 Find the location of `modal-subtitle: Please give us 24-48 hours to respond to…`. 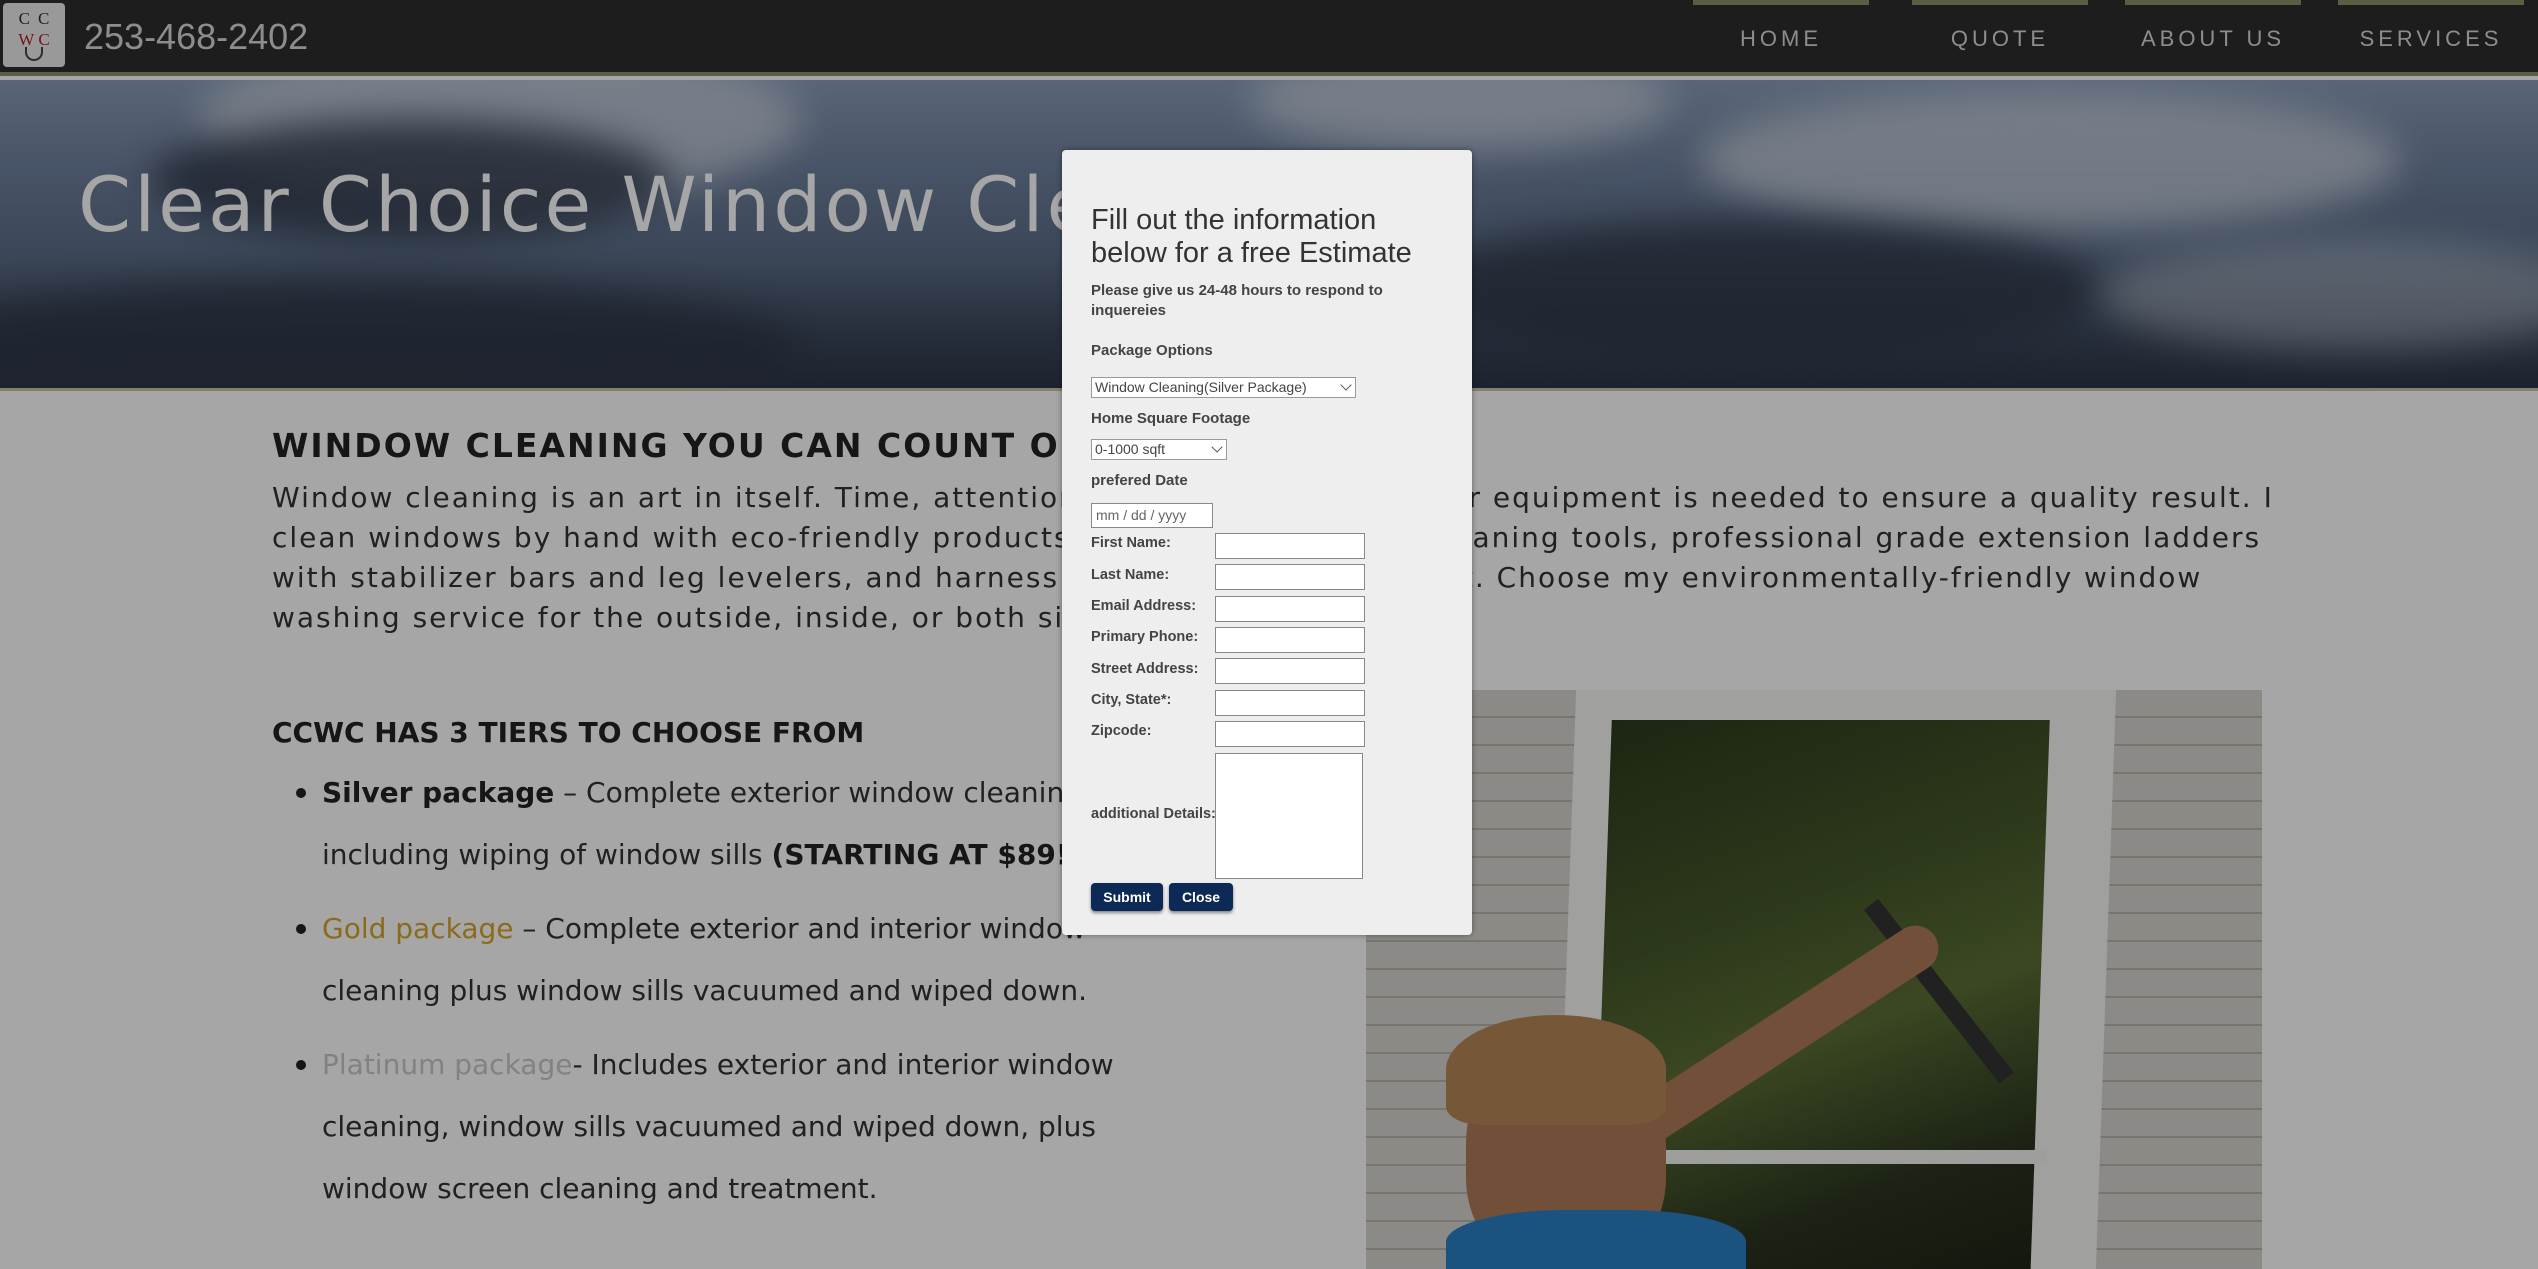

modal-subtitle: Please give us 24-48 hours to respond to… is located at coordinates (1237, 300).